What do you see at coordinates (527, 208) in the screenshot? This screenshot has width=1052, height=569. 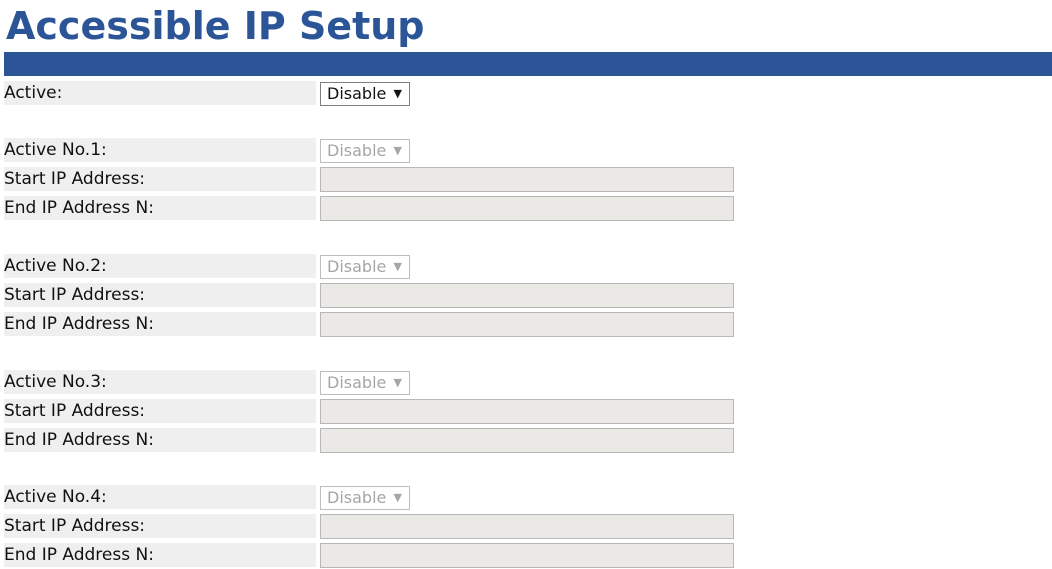 I see `group-1-end-ip-input` at bounding box center [527, 208].